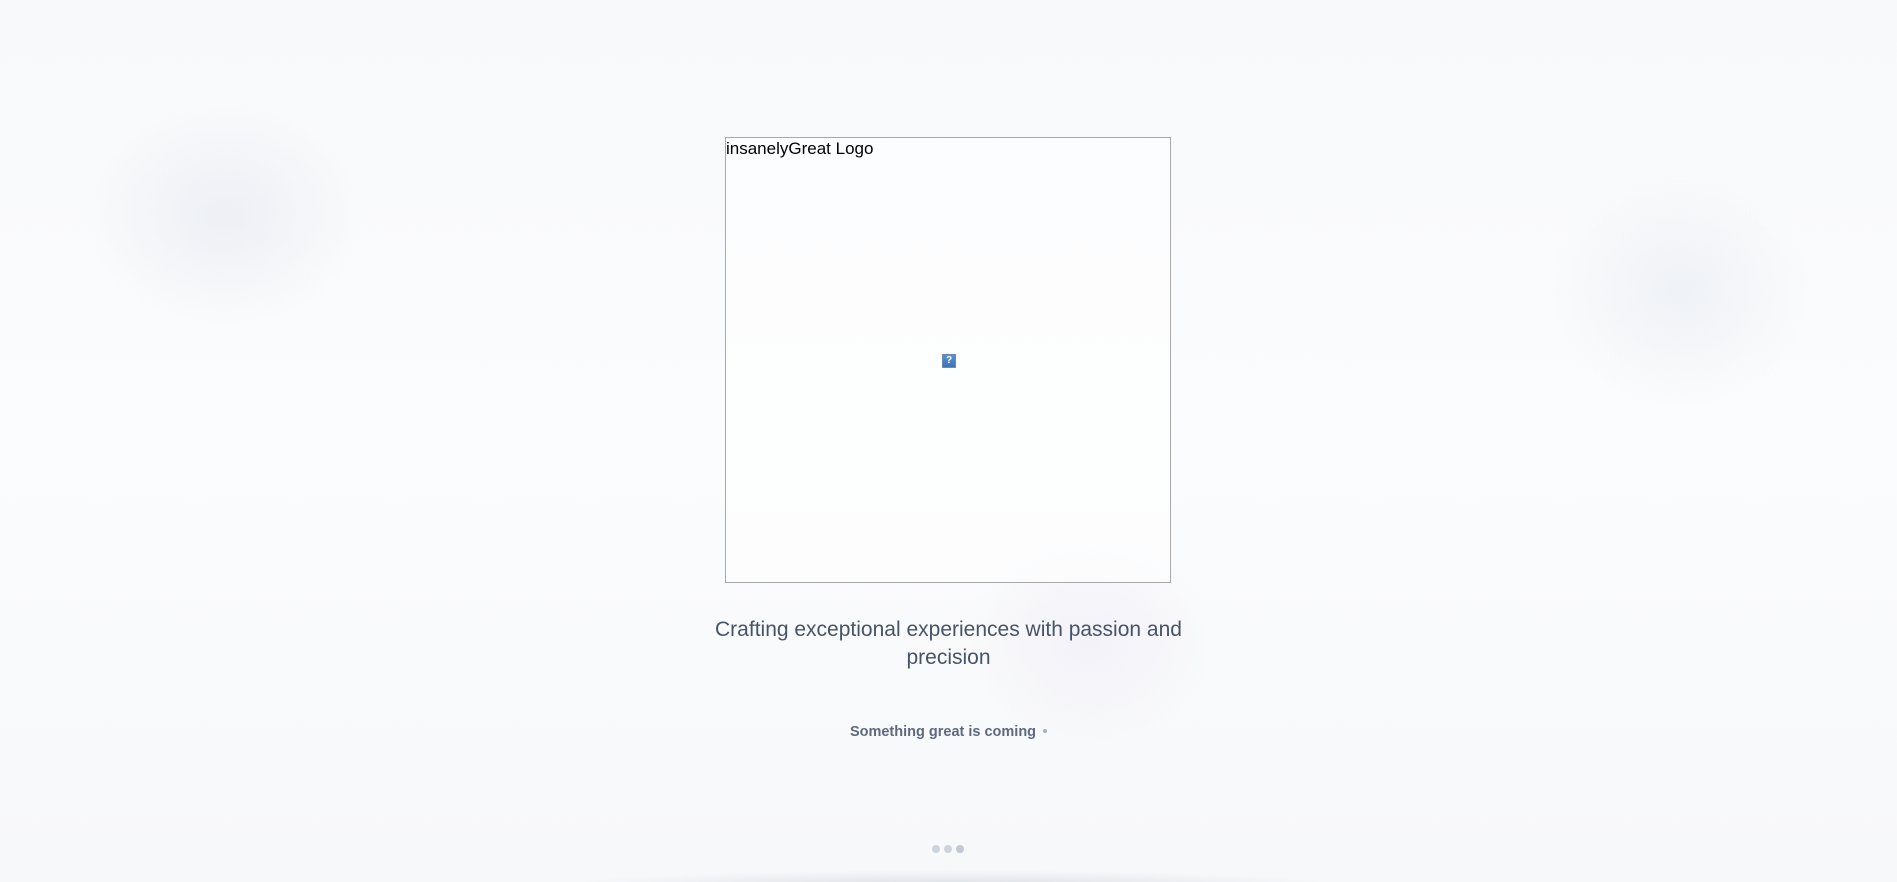  I want to click on bottom-glow, so click(950, 876).